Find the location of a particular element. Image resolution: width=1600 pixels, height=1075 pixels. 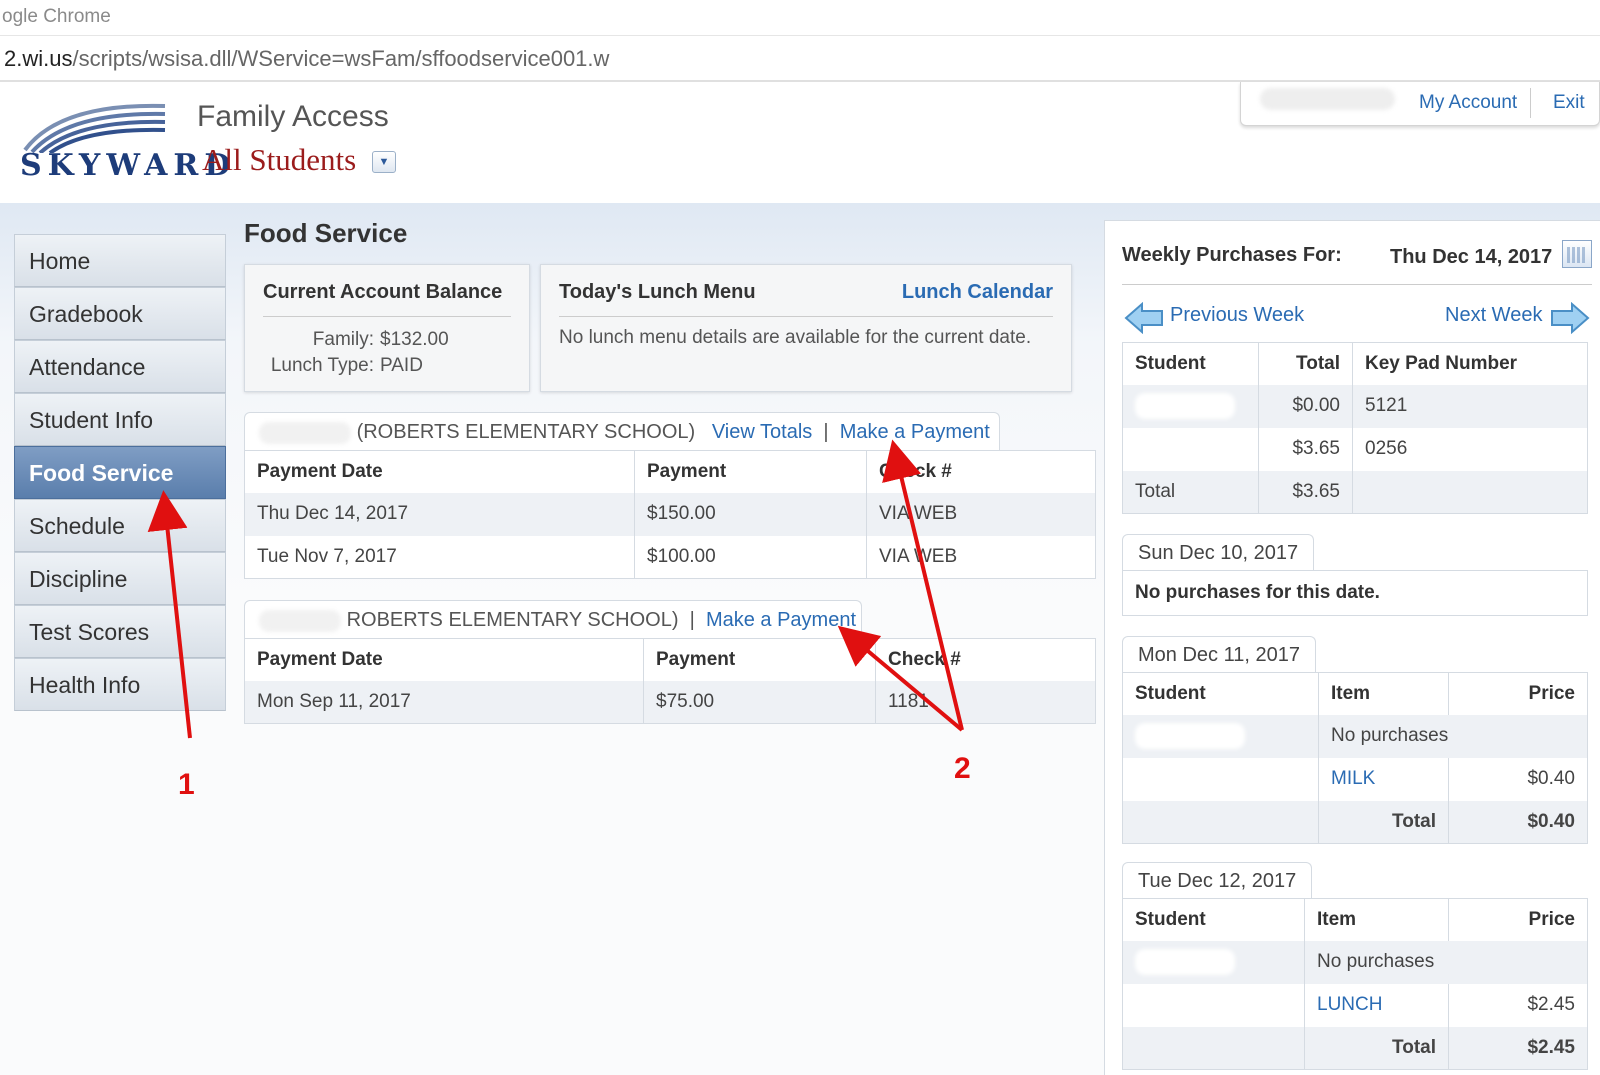

col-key-pad: Key Pad Number is located at coordinates (1470, 363).